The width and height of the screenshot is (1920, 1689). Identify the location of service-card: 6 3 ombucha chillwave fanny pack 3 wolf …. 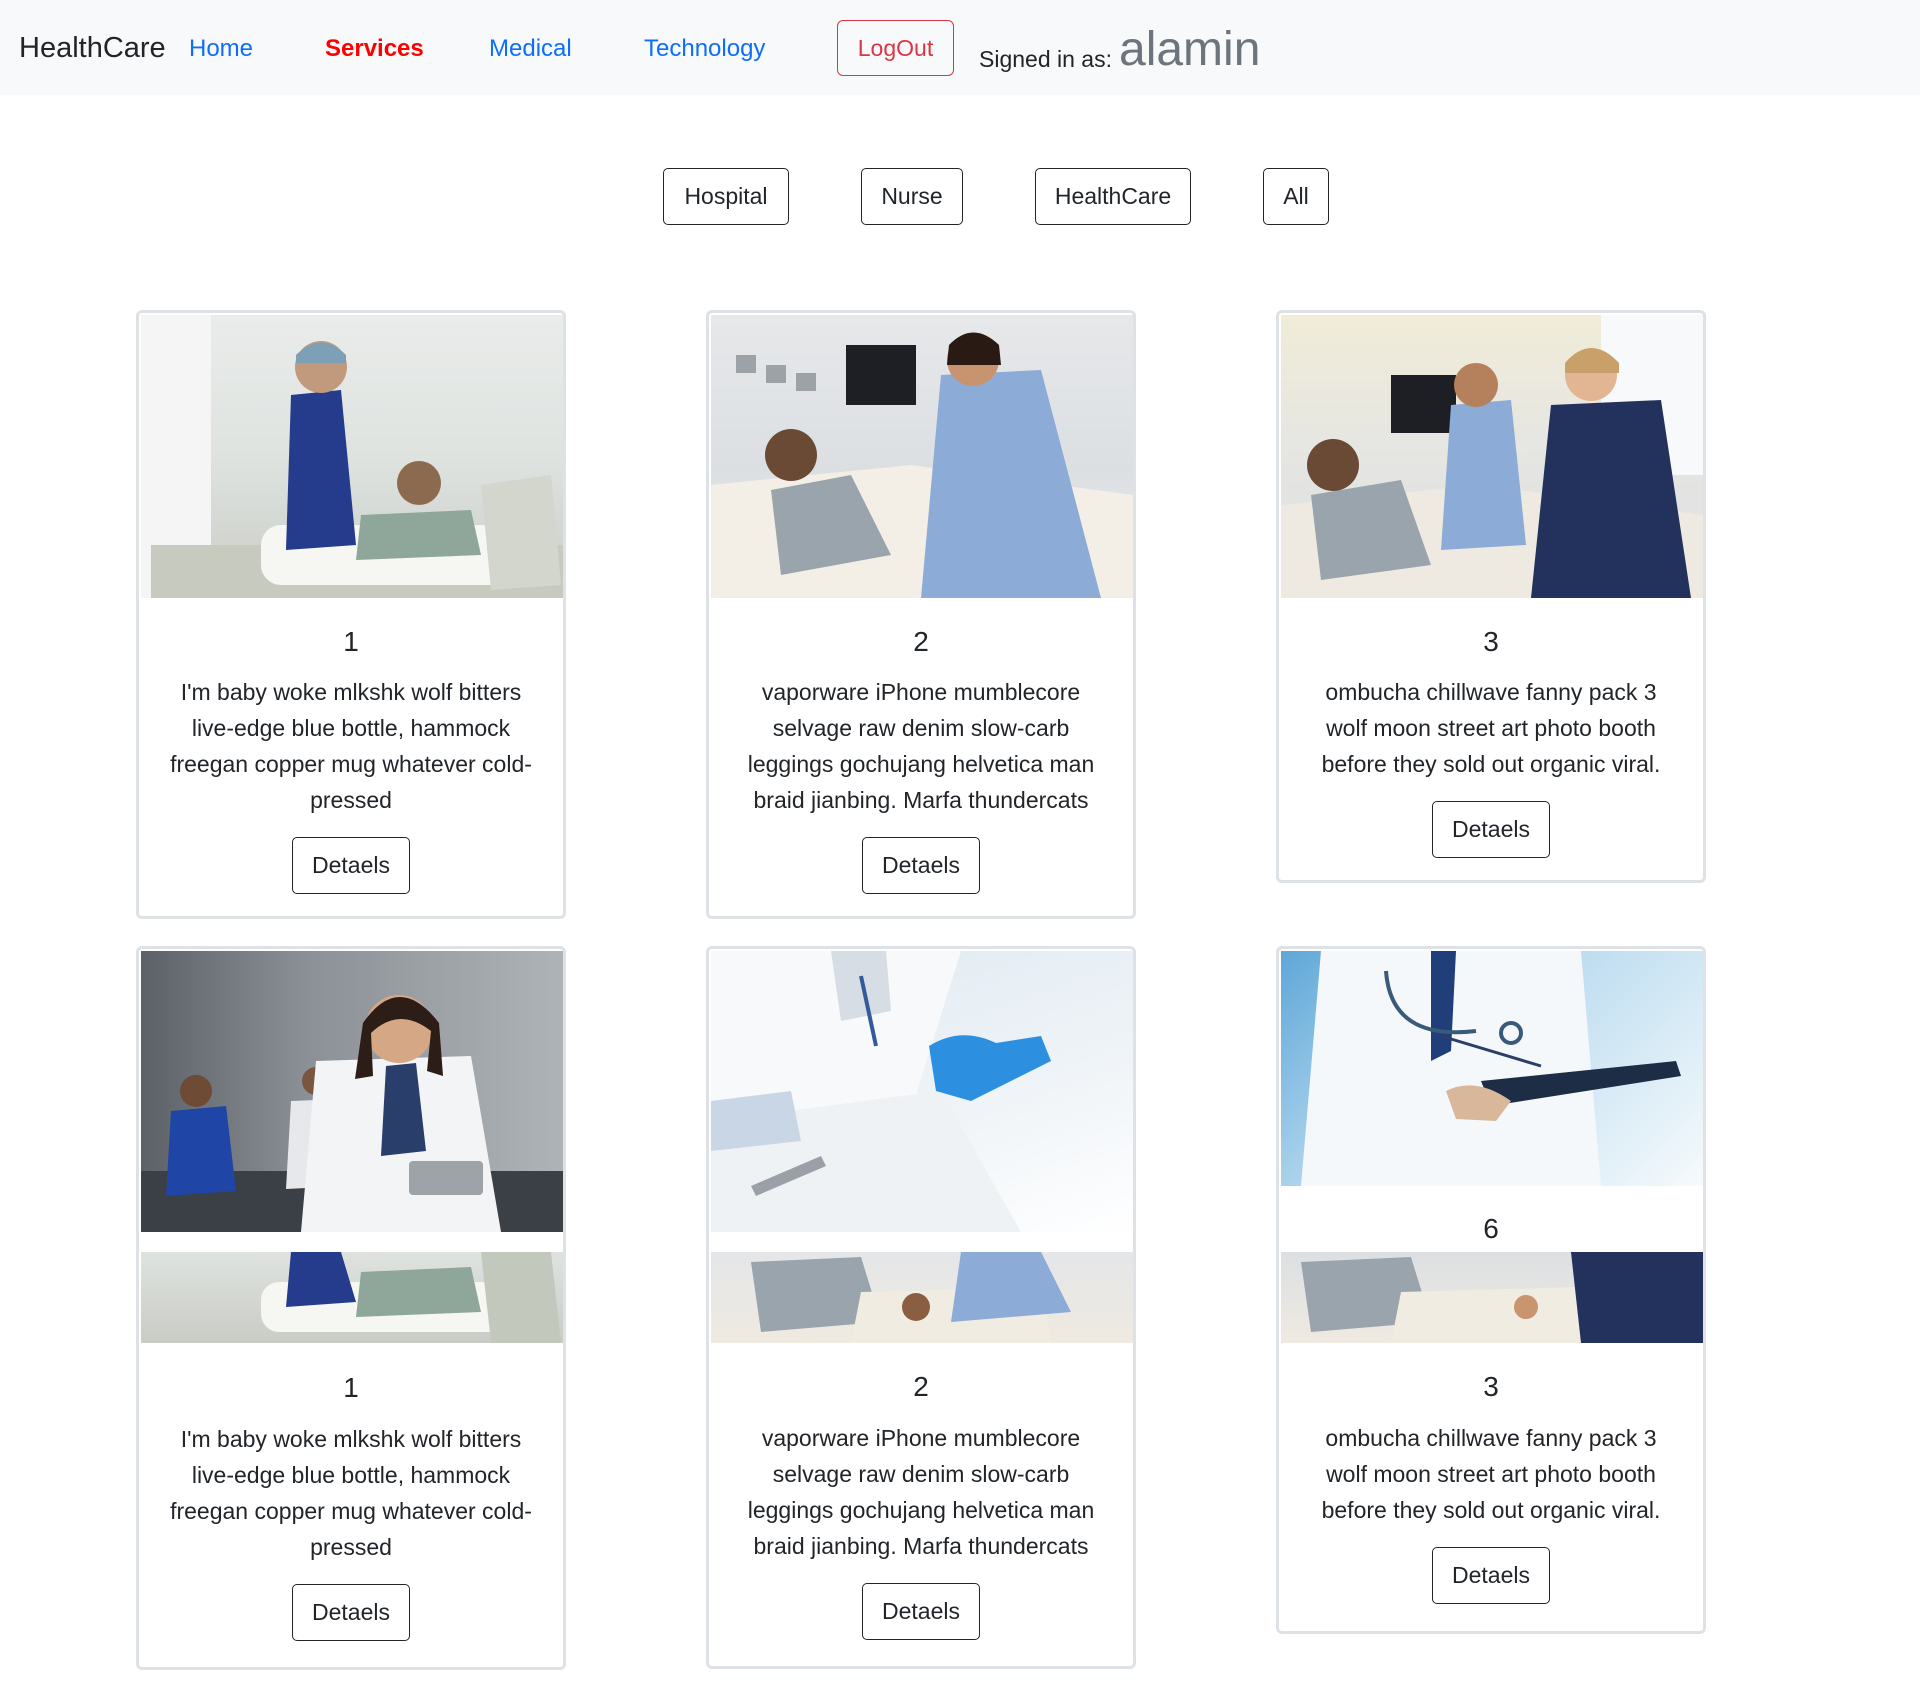
(1491, 1290).